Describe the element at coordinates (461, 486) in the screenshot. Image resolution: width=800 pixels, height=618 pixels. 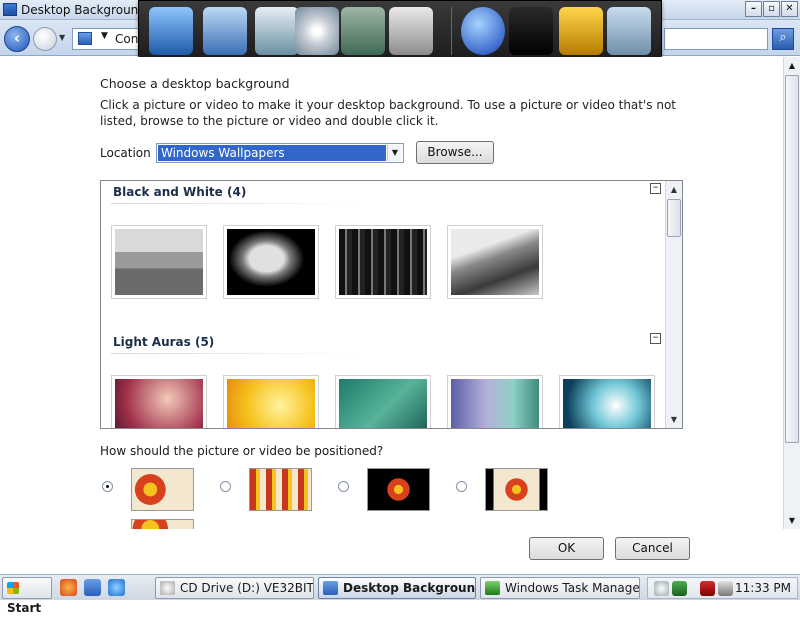
I see `position-radio-fit` at that location.